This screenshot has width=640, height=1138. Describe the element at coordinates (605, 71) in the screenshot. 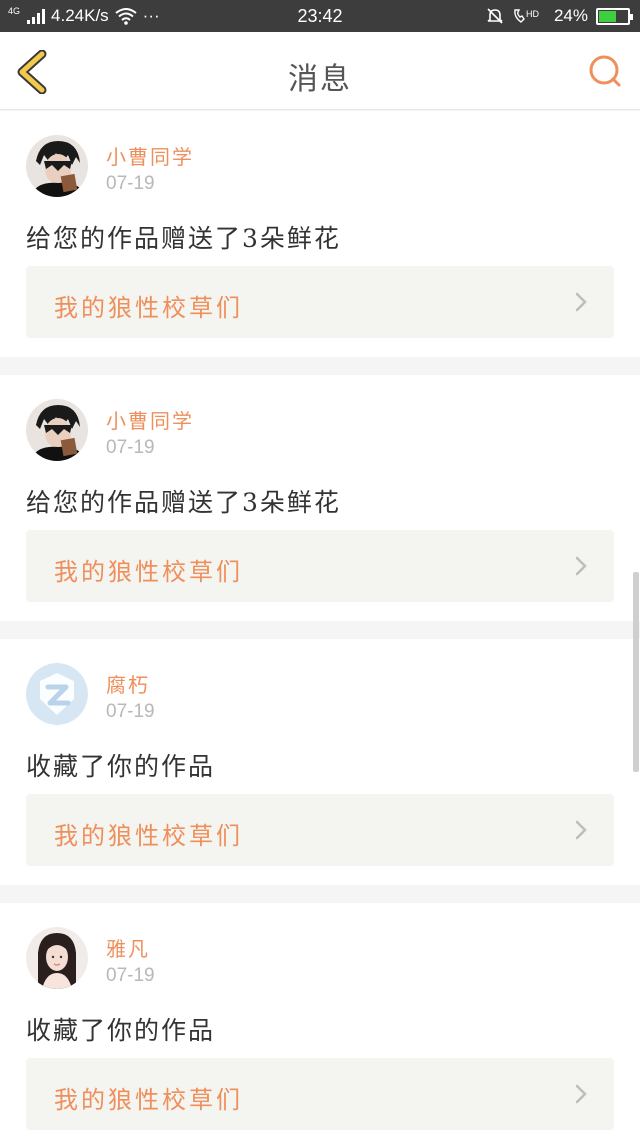

I see `search-button` at that location.